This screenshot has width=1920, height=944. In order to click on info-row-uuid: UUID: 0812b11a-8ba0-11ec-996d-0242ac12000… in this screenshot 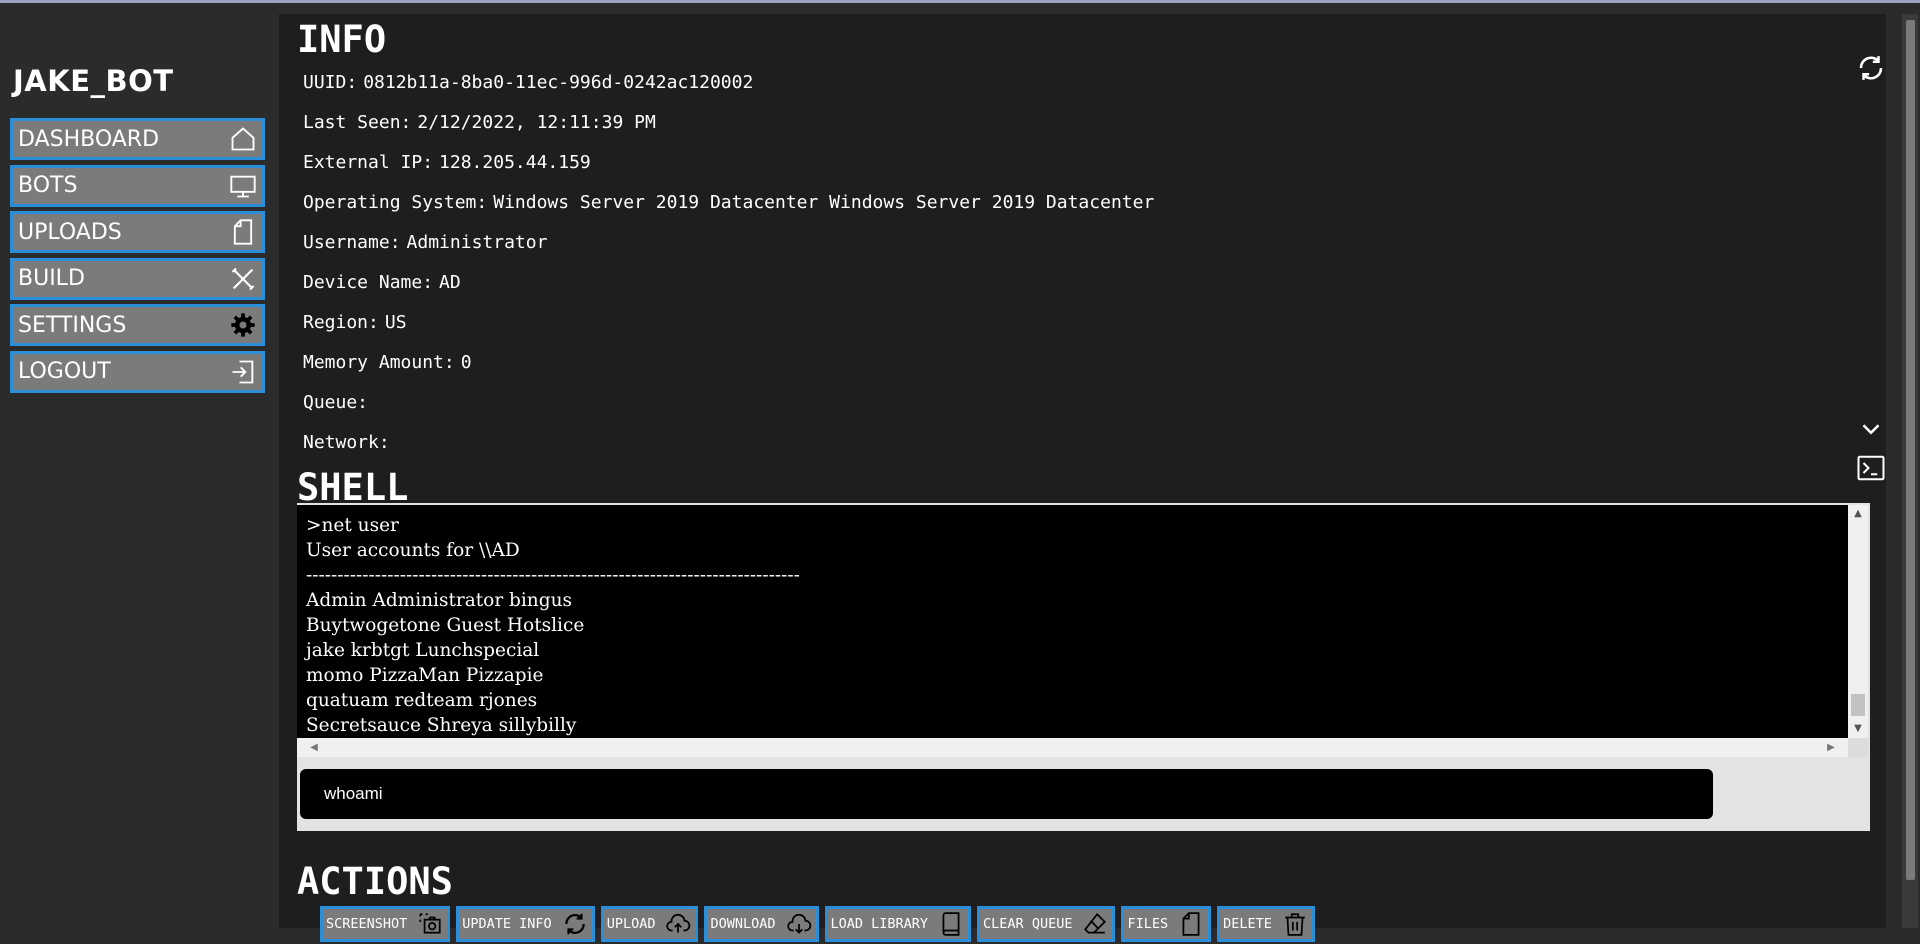, I will do `click(728, 91)`.